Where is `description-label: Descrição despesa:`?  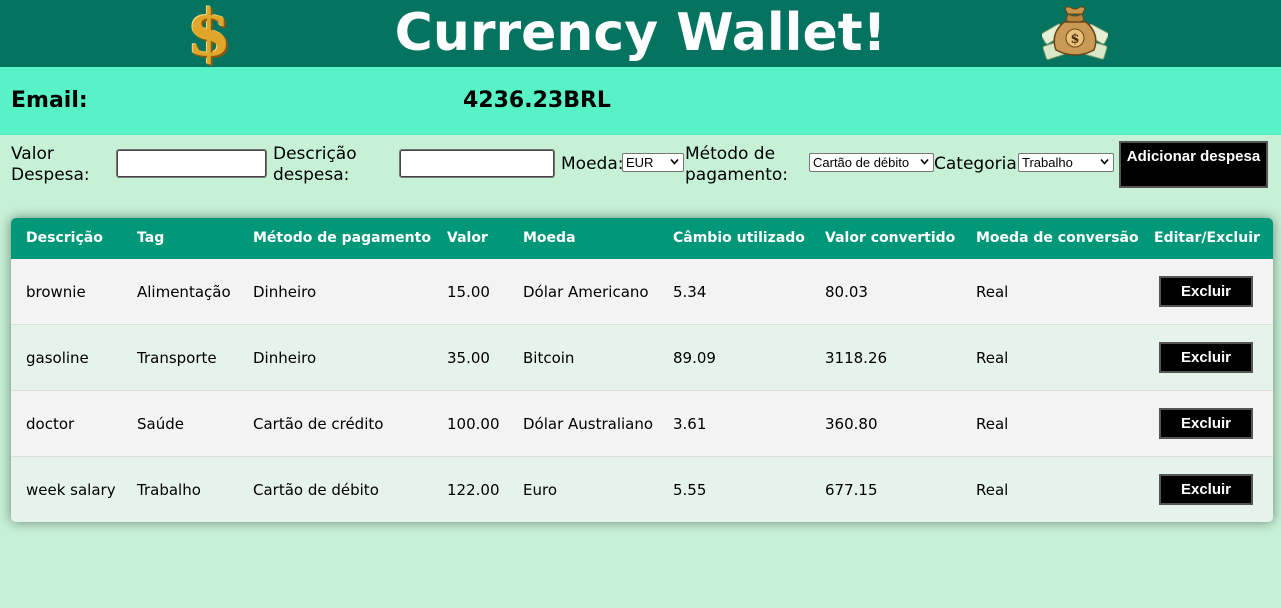
description-label: Descrição despesa: is located at coordinates (315, 164).